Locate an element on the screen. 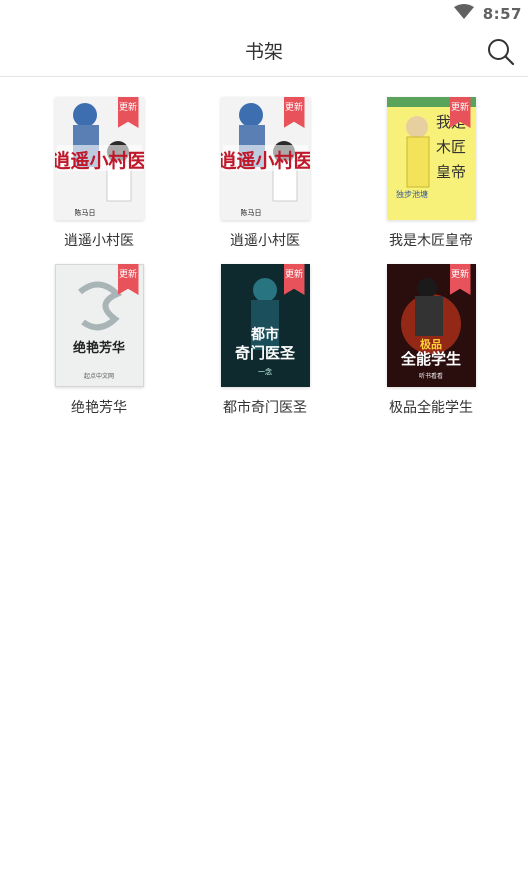 The height and width of the screenshot is (881, 528). search-icon is located at coordinates (501, 52).